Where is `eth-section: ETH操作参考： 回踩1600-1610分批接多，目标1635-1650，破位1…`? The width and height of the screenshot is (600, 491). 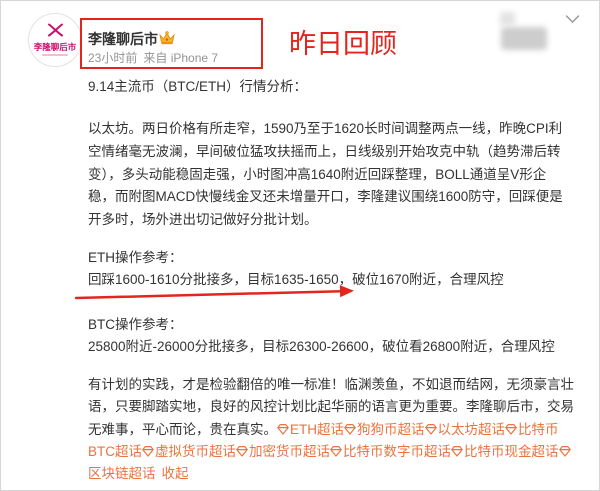 eth-section: ETH操作参考： 回踩1600-1610分批接多，目标1635-1650，破位1… is located at coordinates (296, 269).